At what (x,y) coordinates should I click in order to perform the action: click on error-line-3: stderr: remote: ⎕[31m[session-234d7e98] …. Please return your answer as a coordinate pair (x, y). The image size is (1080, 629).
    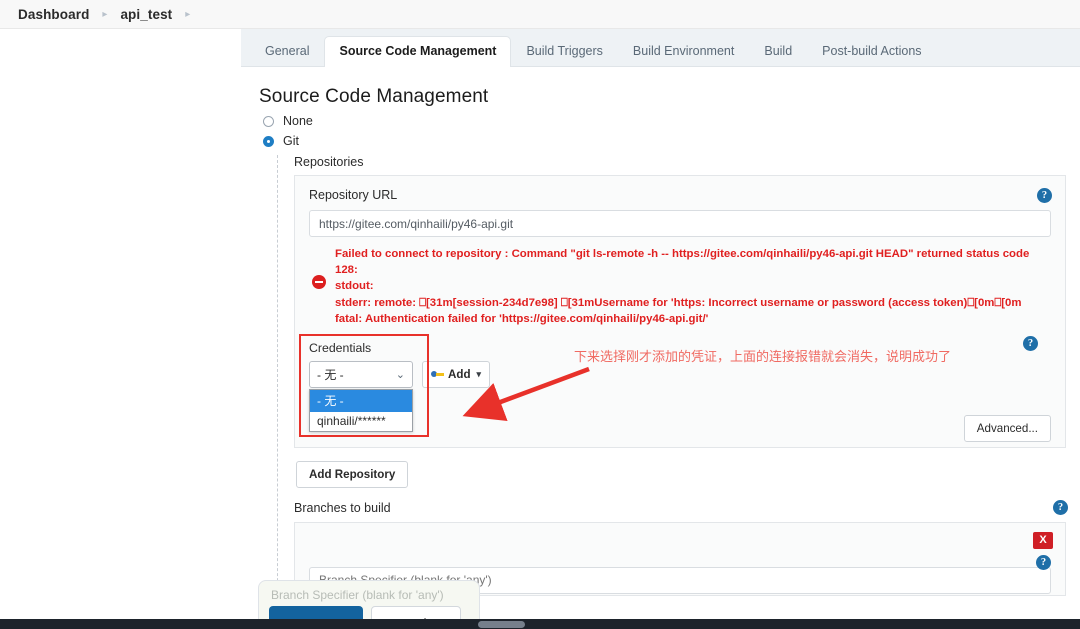
    Looking at the image, I should click on (678, 302).